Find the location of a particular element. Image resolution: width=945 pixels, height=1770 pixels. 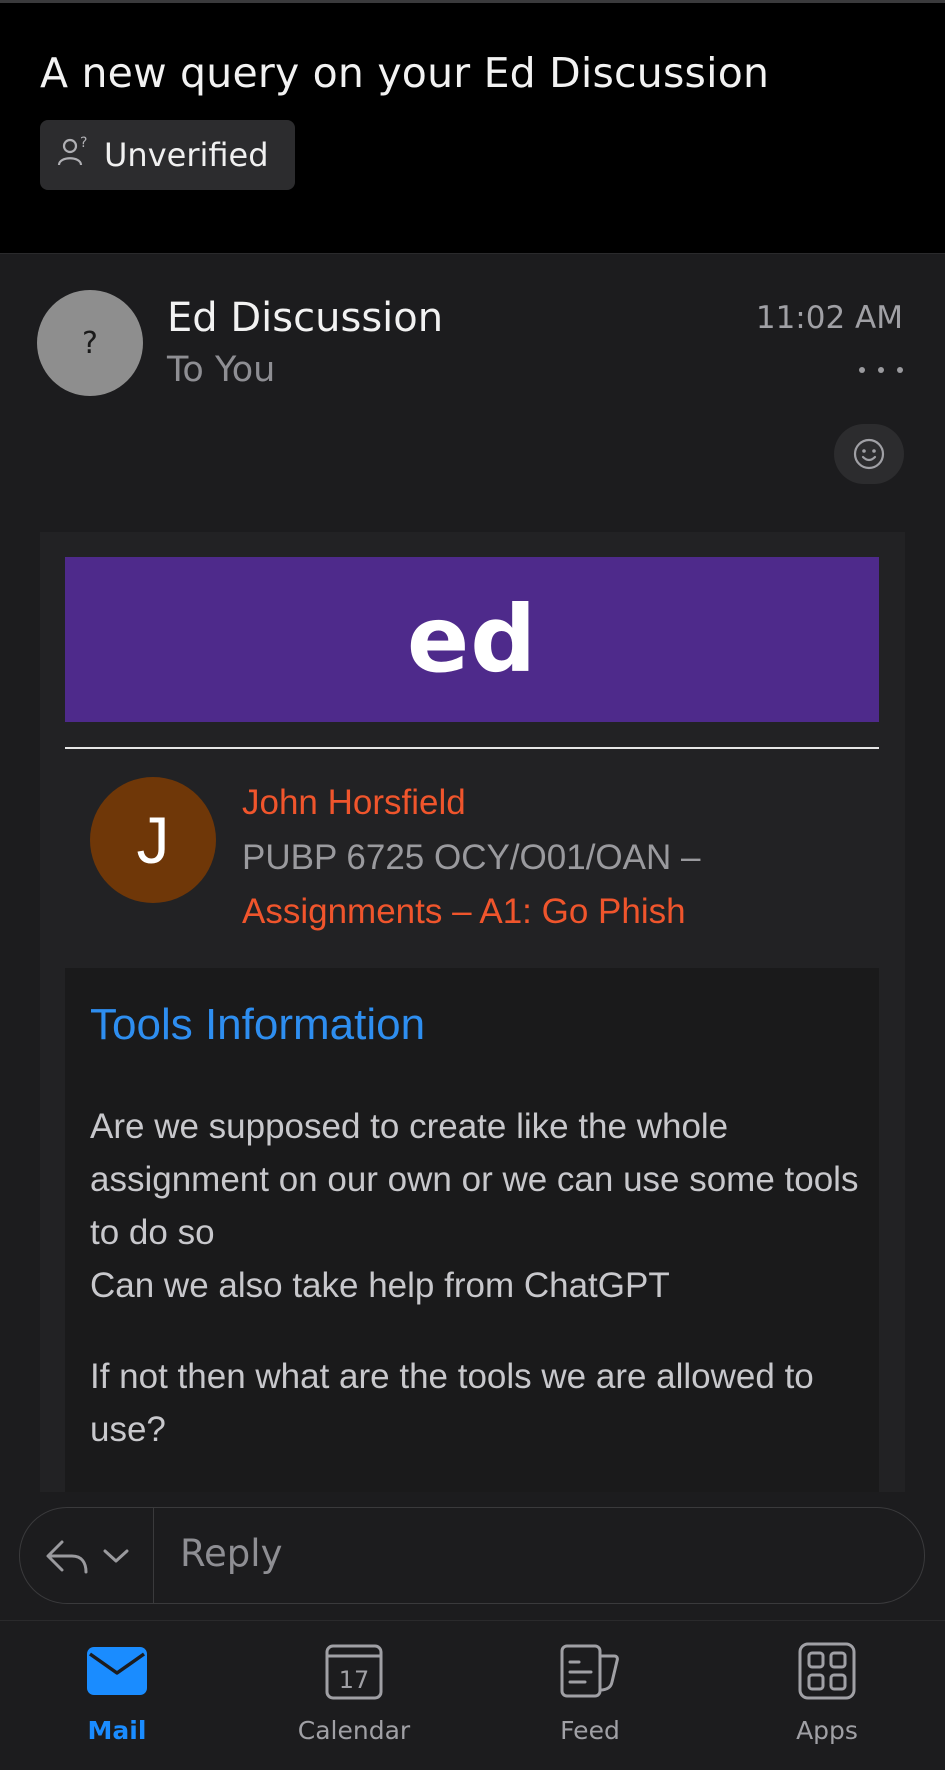

reply-input: Reply is located at coordinates (231, 1553).